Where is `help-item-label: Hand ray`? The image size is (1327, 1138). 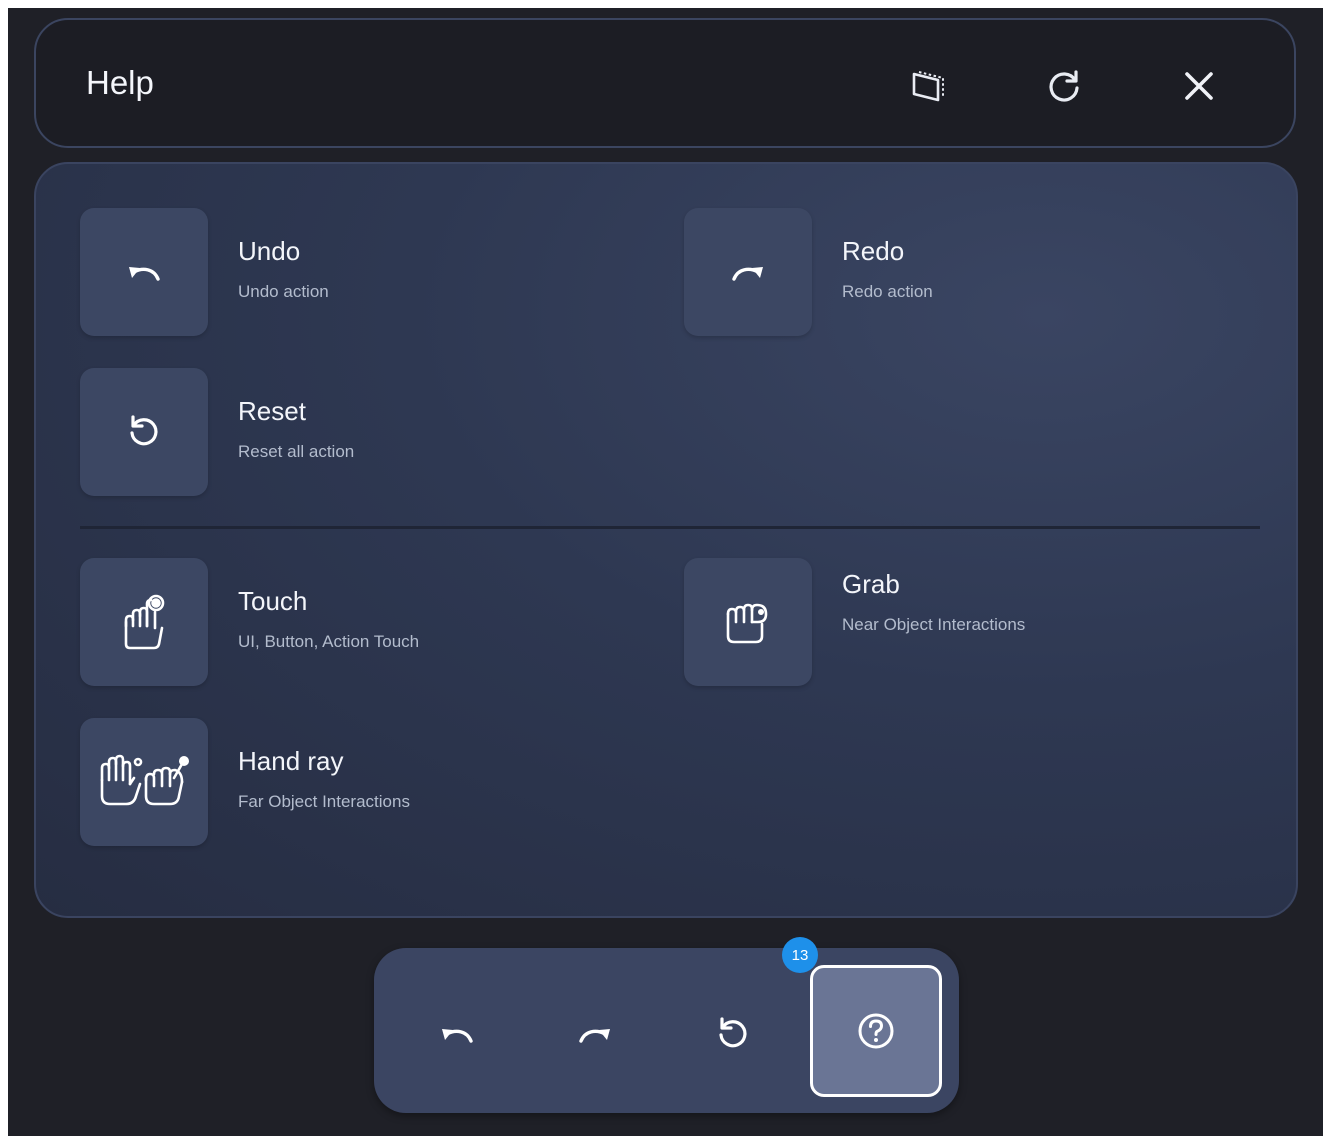
help-item-label: Hand ray is located at coordinates (291, 761).